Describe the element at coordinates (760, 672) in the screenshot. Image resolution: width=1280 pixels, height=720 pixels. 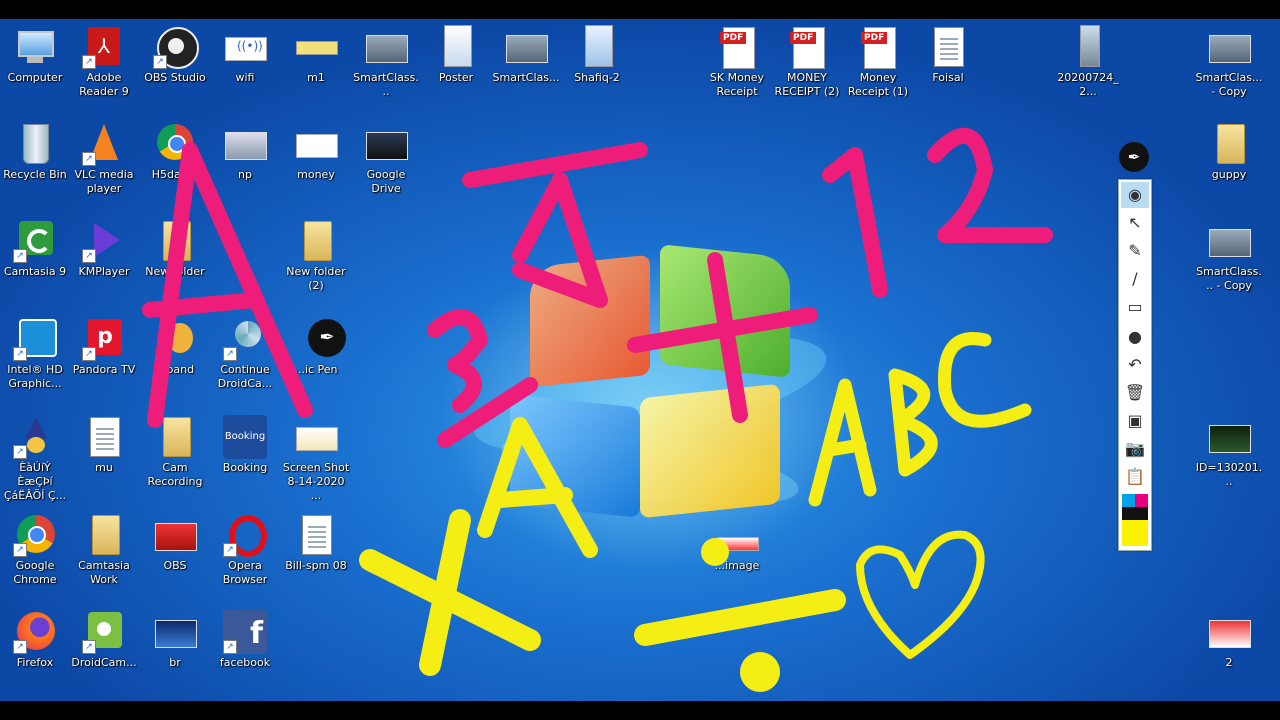
I see `ink-divide-dot-bottom` at that location.